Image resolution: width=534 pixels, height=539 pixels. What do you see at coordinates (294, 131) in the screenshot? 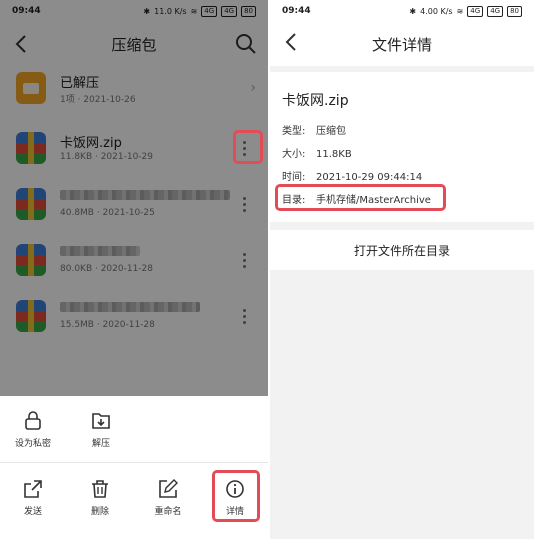
I see `detail-key: 类型:` at bounding box center [294, 131].